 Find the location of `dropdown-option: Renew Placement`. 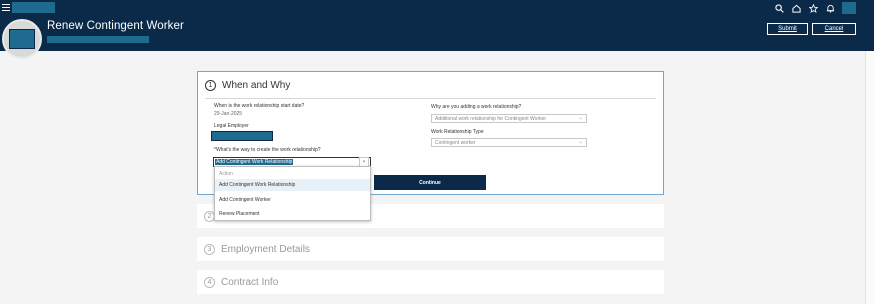

dropdown-option: Renew Placement is located at coordinates (292, 214).